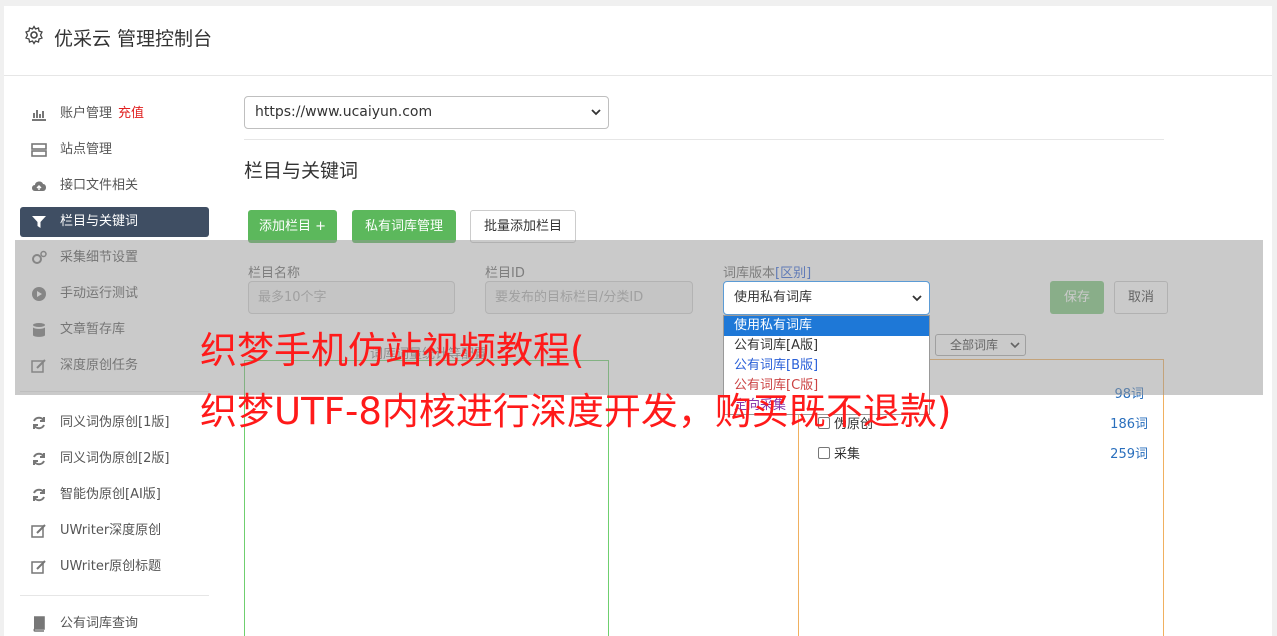 This screenshot has height=636, width=1277. Describe the element at coordinates (99, 185) in the screenshot. I see `sidebar-item-label: 接口文件相关` at that location.